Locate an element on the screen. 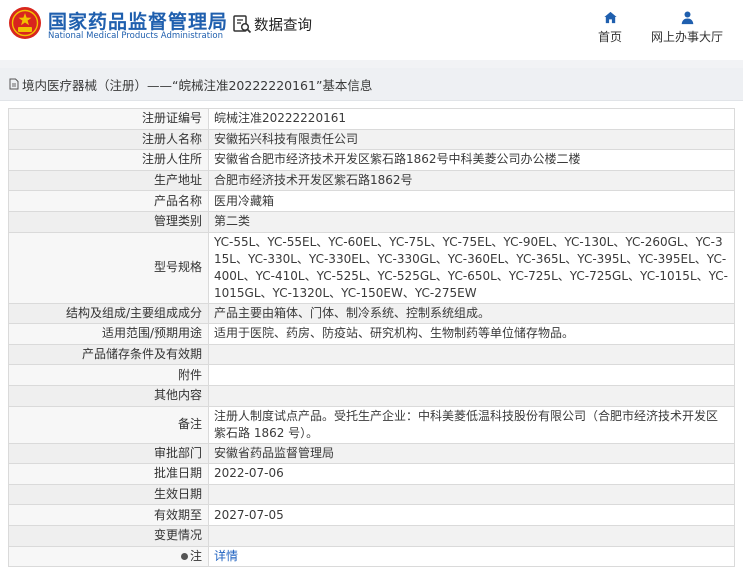 This screenshot has width=743, height=570. table-row: 生产地址 合肥市经济技术开发区紫石路1862号 is located at coordinates (371, 180).